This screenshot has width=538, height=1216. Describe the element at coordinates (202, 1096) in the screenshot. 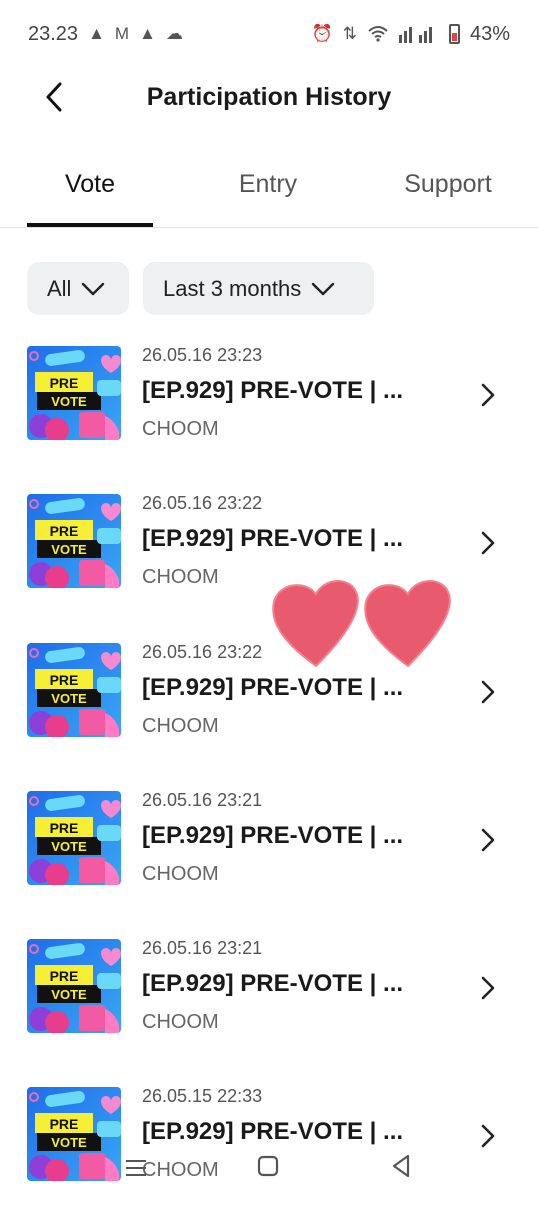

I see `vote-date: 26.05.15 22:33` at that location.